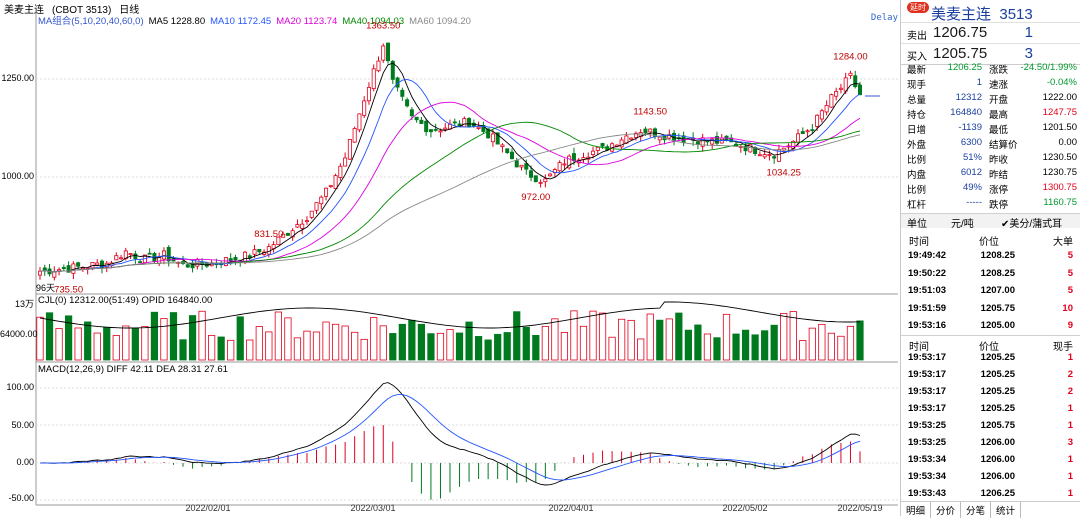 Image resolution: width=1080 pixels, height=518 pixels. I want to click on trade-row: 19:51:59 1205.75 10, so click(990, 308).